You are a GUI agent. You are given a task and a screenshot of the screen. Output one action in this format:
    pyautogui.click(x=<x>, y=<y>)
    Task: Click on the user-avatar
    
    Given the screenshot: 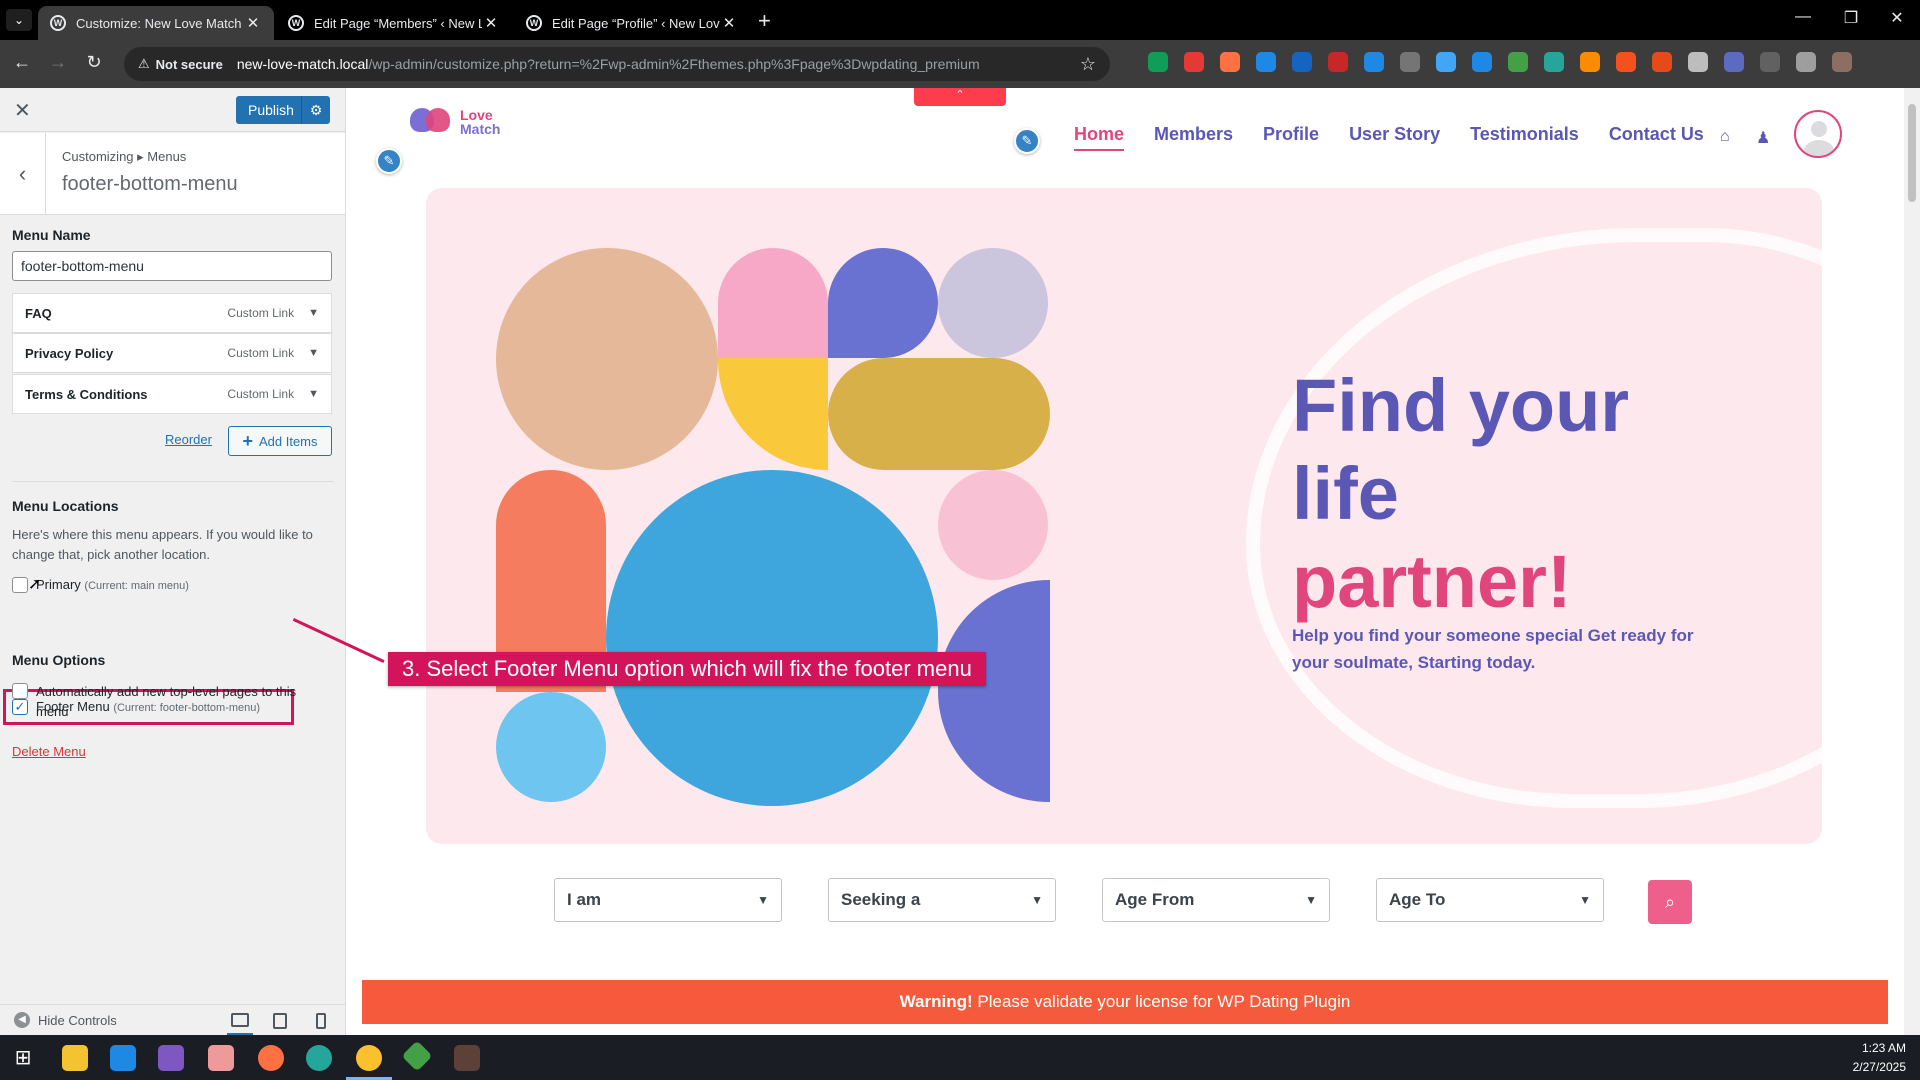 What is the action you would take?
    pyautogui.click(x=1818, y=134)
    